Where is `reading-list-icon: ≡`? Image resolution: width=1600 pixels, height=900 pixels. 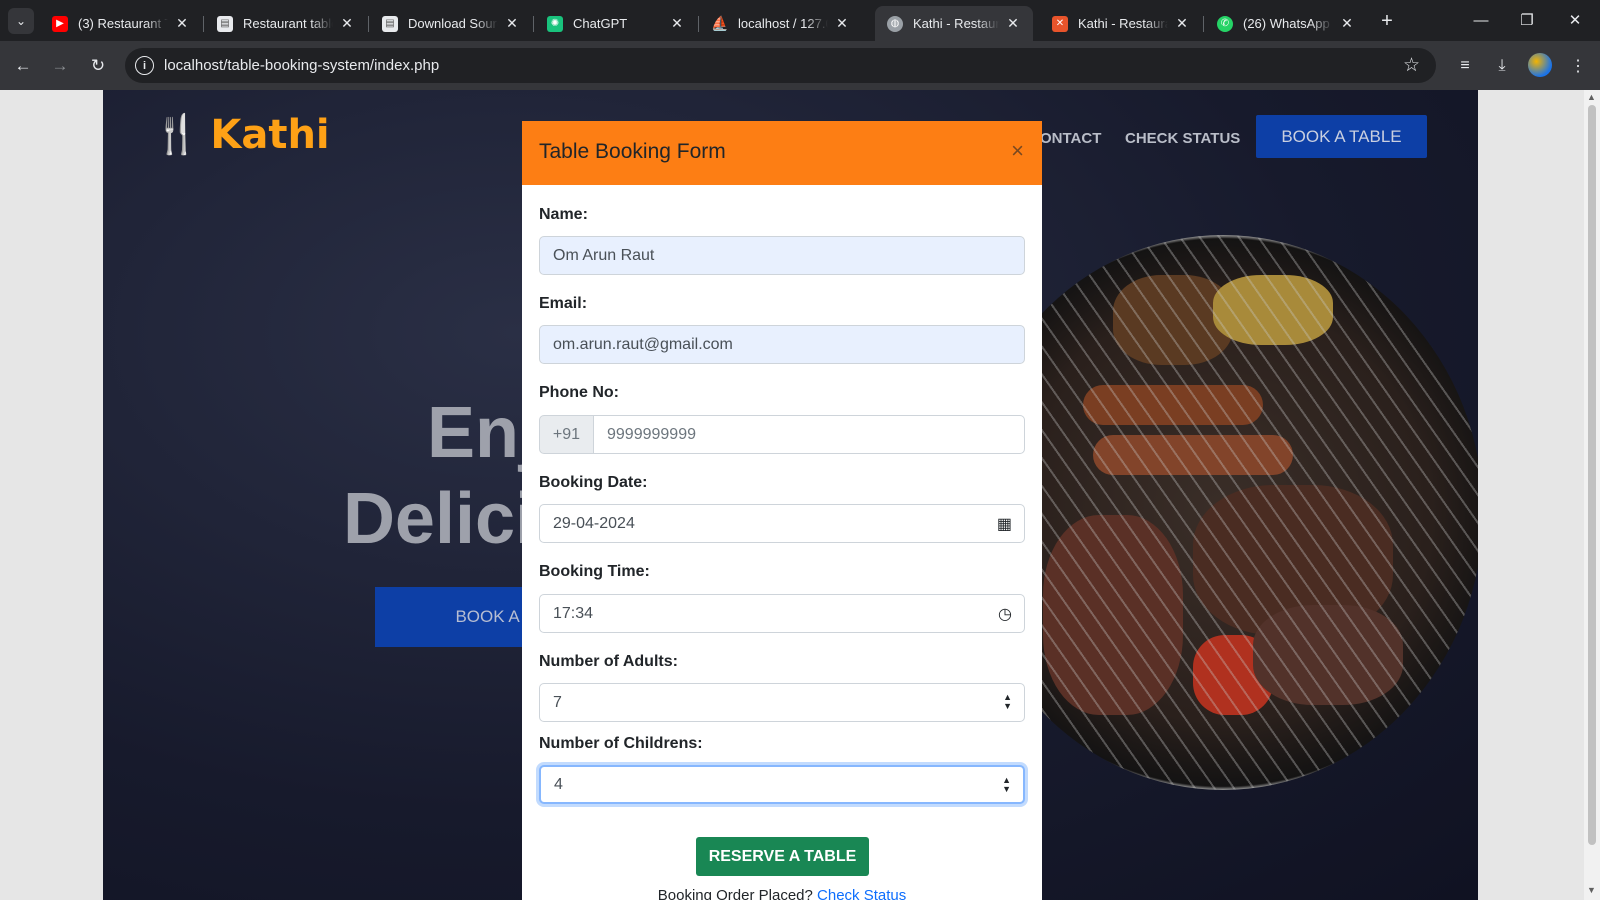 reading-list-icon: ≡ is located at coordinates (1465, 66).